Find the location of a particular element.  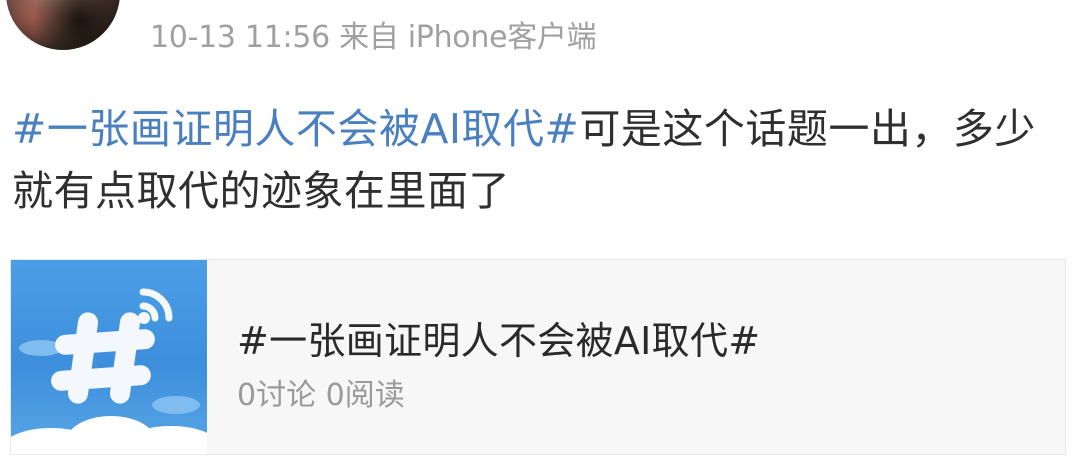

topic-card-thumbnail is located at coordinates (109, 357).